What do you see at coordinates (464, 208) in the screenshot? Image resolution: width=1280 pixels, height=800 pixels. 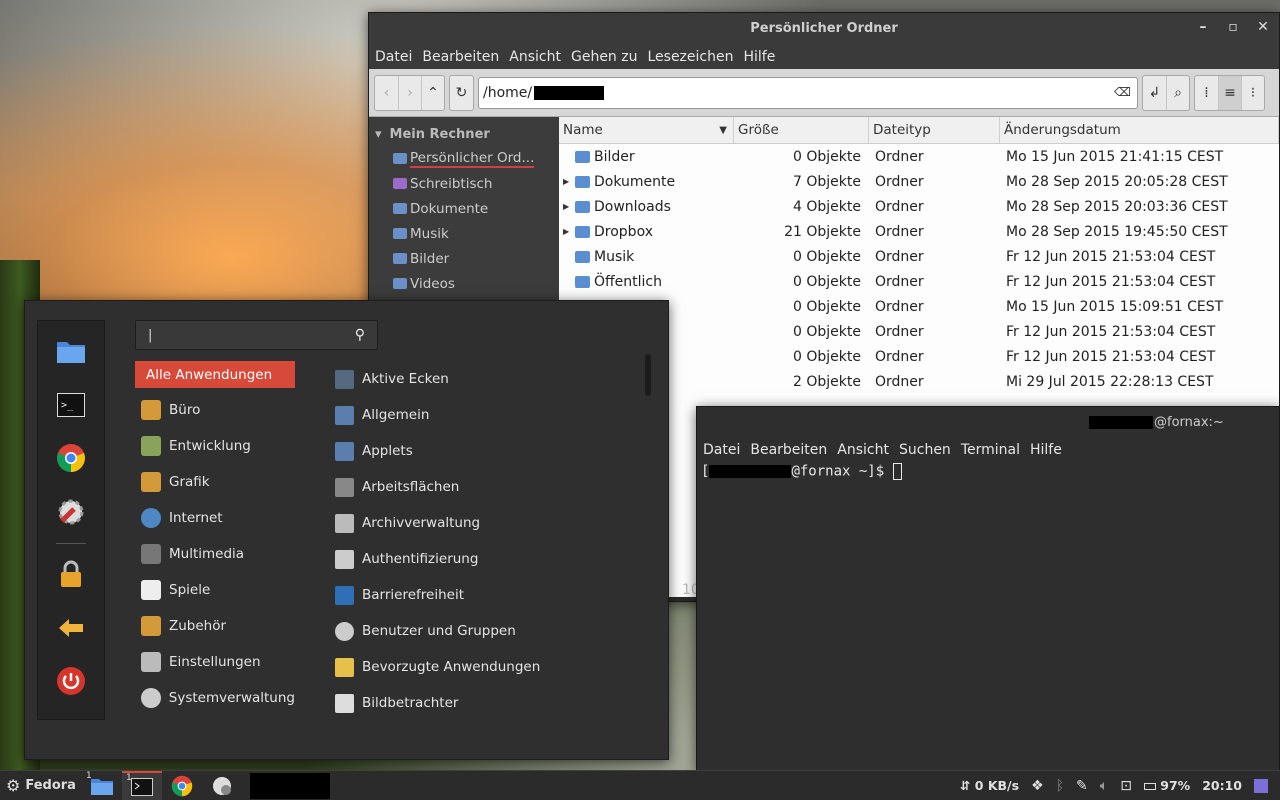 I see `sidebar-item-documents: Dokumente` at bounding box center [464, 208].